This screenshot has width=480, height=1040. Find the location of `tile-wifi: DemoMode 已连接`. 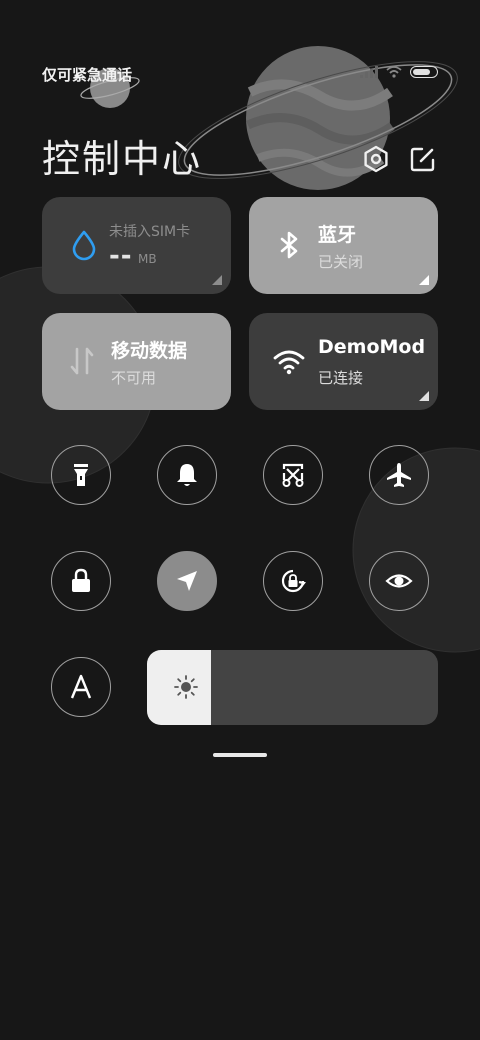

tile-wifi: DemoMode 已连接 is located at coordinates (343, 361).